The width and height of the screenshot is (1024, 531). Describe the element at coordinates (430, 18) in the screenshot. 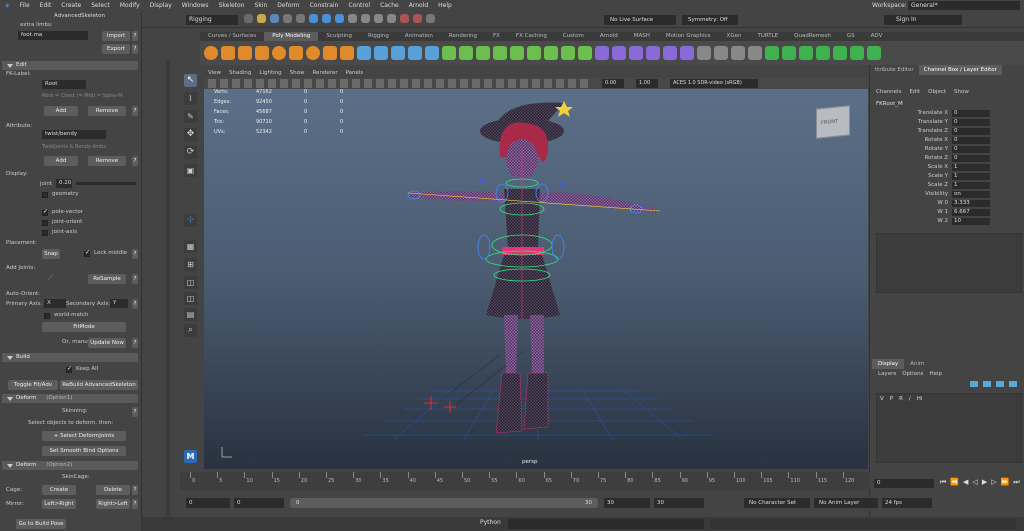

I see `render-settings-icon` at that location.